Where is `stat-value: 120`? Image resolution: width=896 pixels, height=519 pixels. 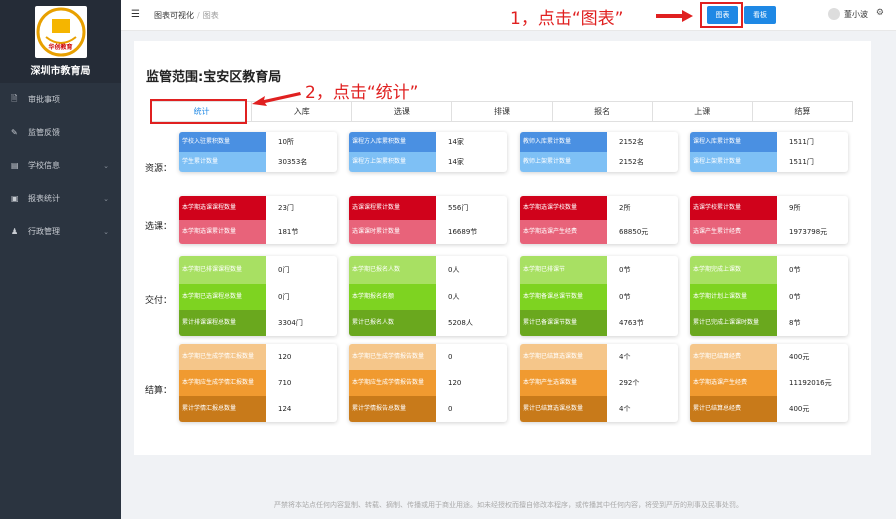
stat-value: 120 is located at coordinates (455, 383).